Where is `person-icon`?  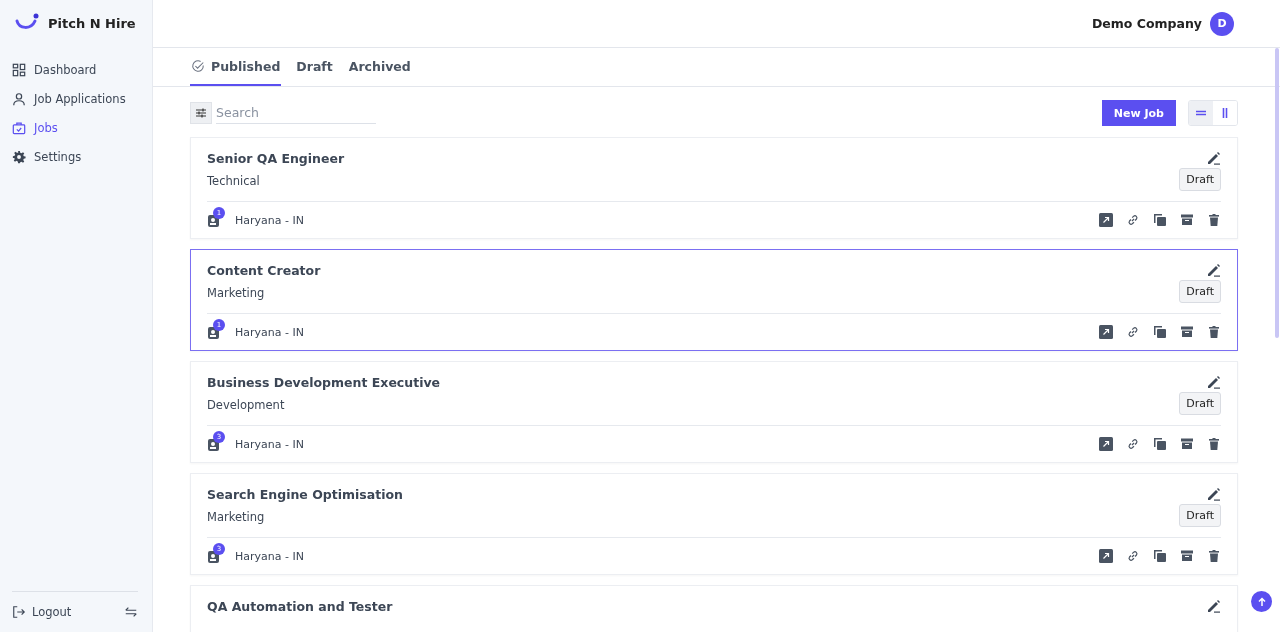
person-icon is located at coordinates (19, 98).